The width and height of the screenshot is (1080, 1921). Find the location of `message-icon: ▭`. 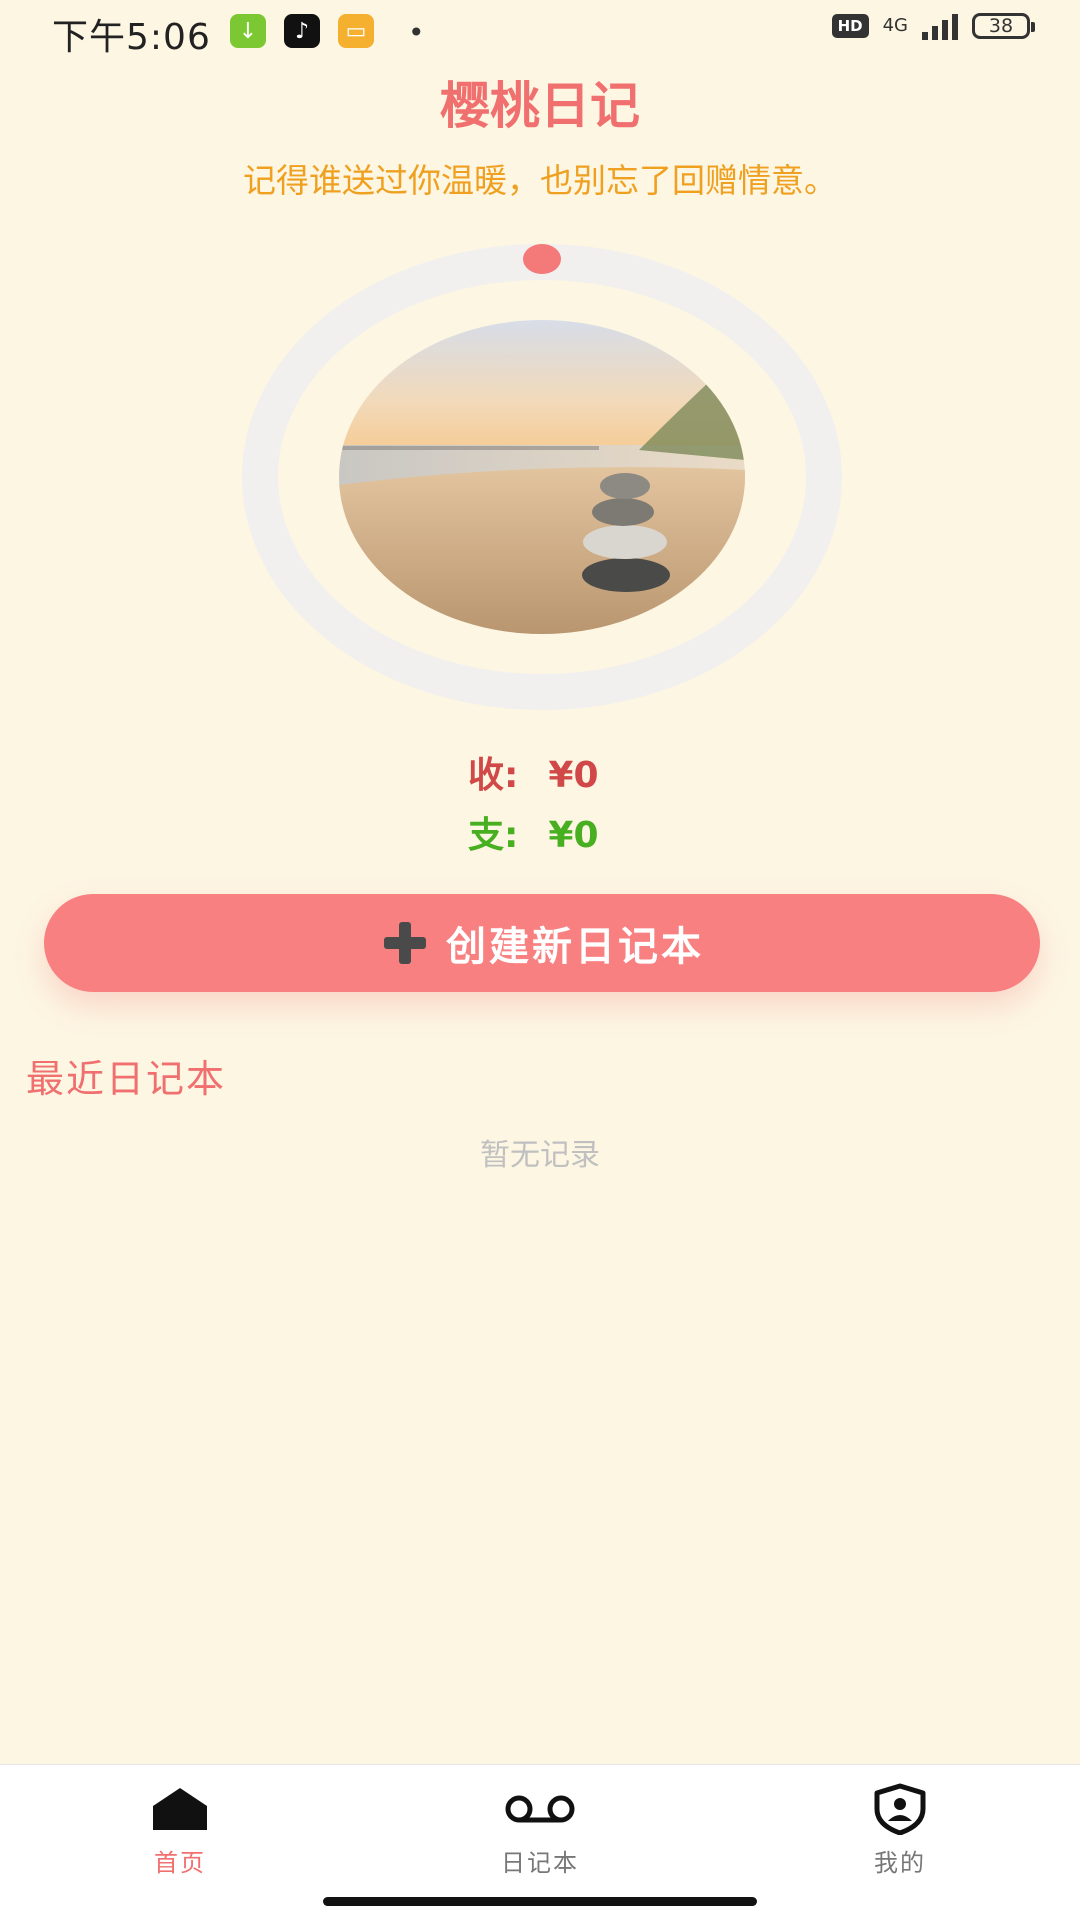

message-icon: ▭ is located at coordinates (356, 31).